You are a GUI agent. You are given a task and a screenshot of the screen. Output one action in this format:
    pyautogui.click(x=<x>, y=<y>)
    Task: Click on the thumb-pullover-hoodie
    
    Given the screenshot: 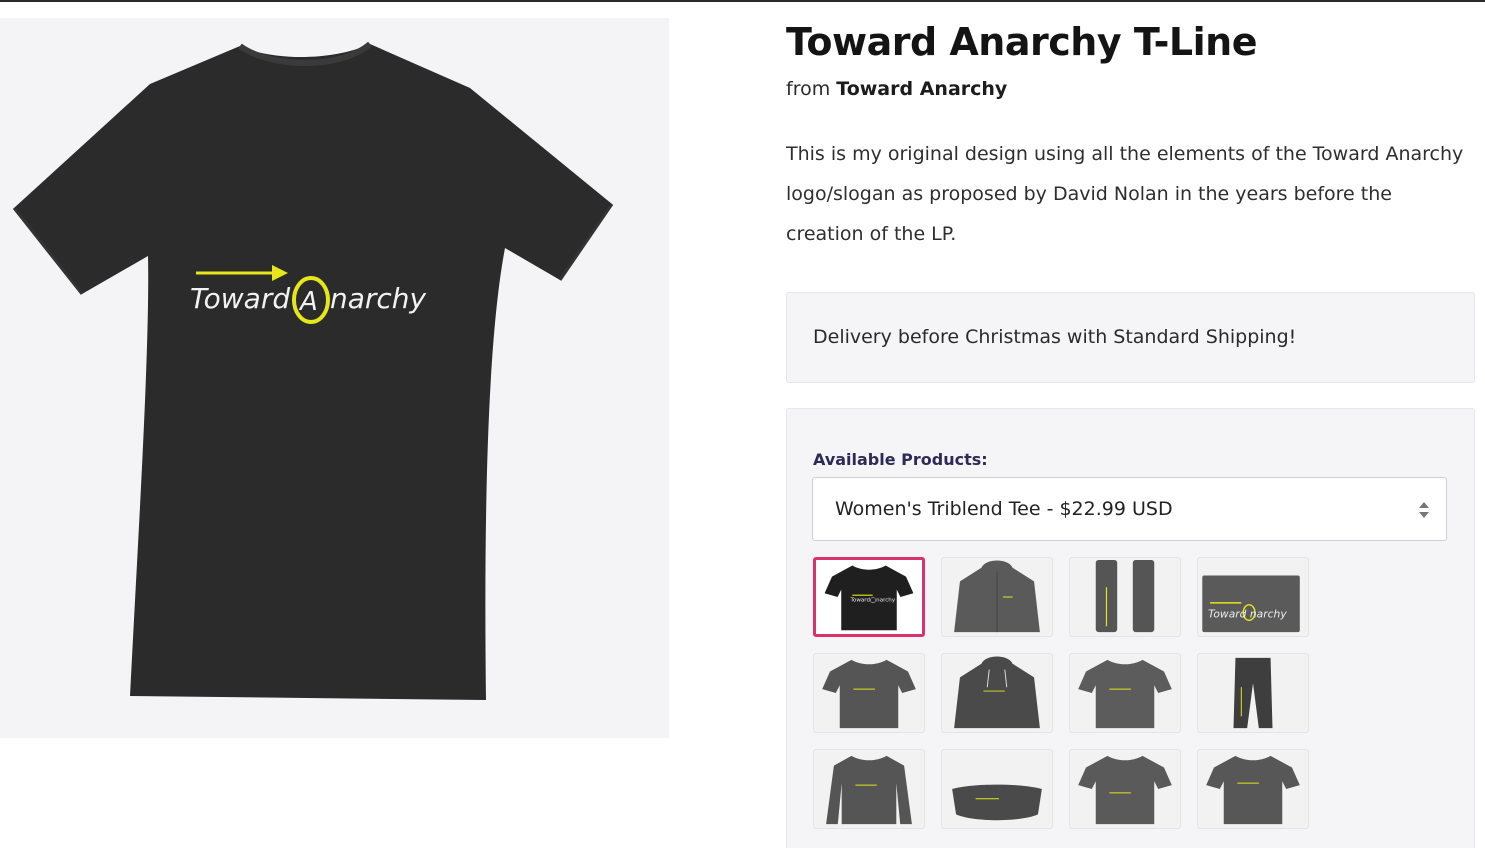 What is the action you would take?
    pyautogui.click(x=997, y=693)
    